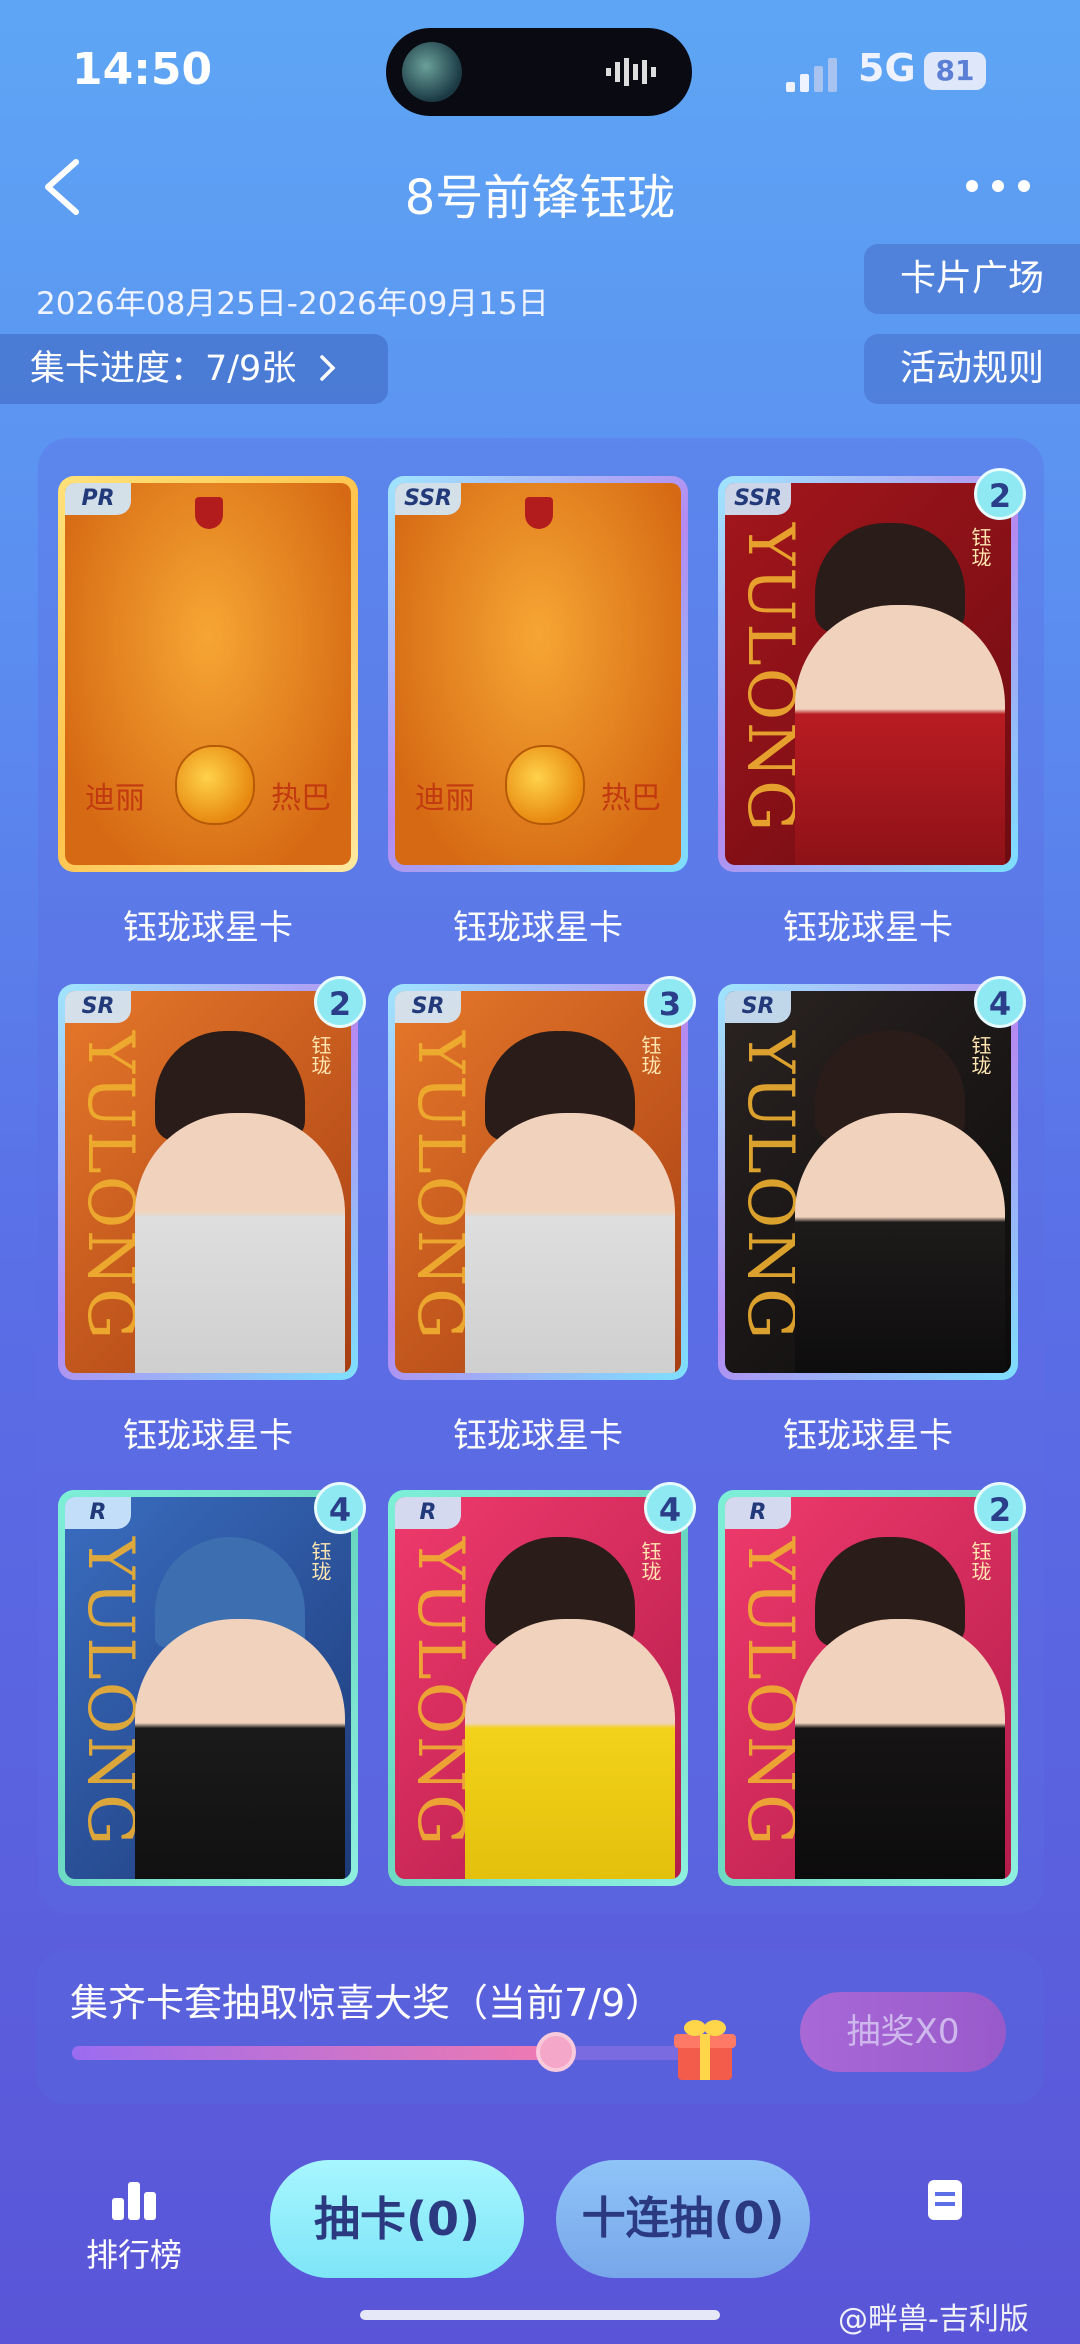  I want to click on card-item: YULONG 钰珑 R 2, so click(872, 1684).